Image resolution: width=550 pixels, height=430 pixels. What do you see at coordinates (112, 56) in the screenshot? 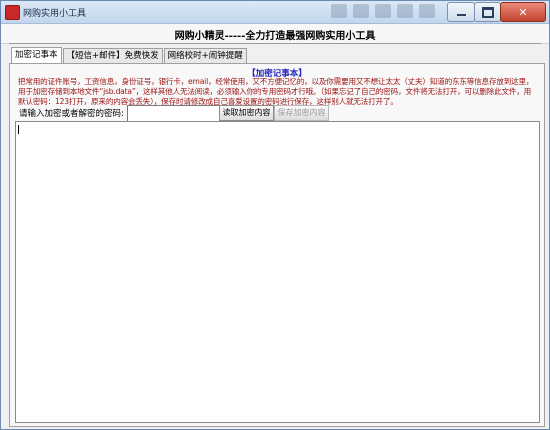
I see `tab-sms-email: 【短信+邮件】免费快发` at bounding box center [112, 56].